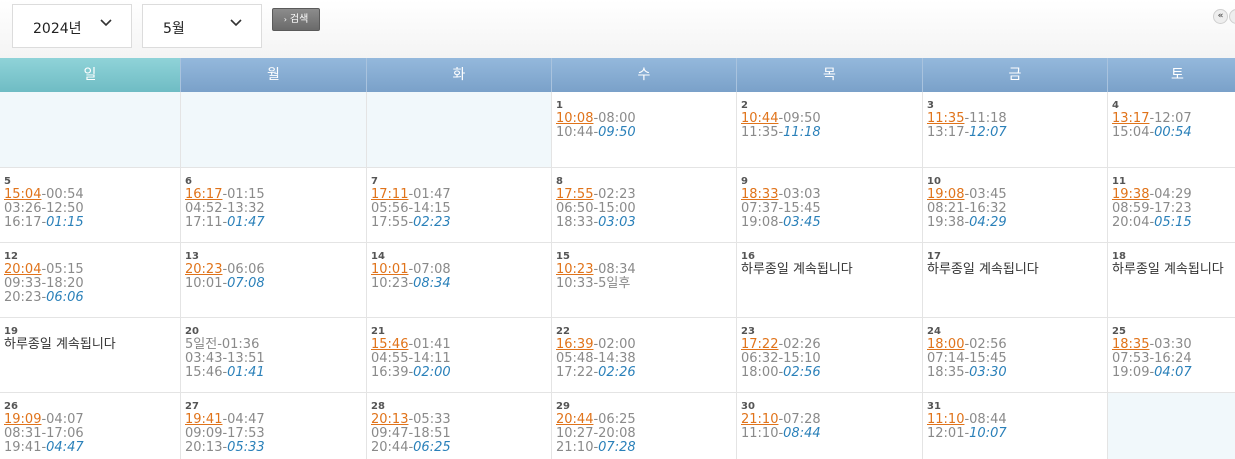 The image size is (1235, 459). I want to click on day-number: 22, so click(563, 331).